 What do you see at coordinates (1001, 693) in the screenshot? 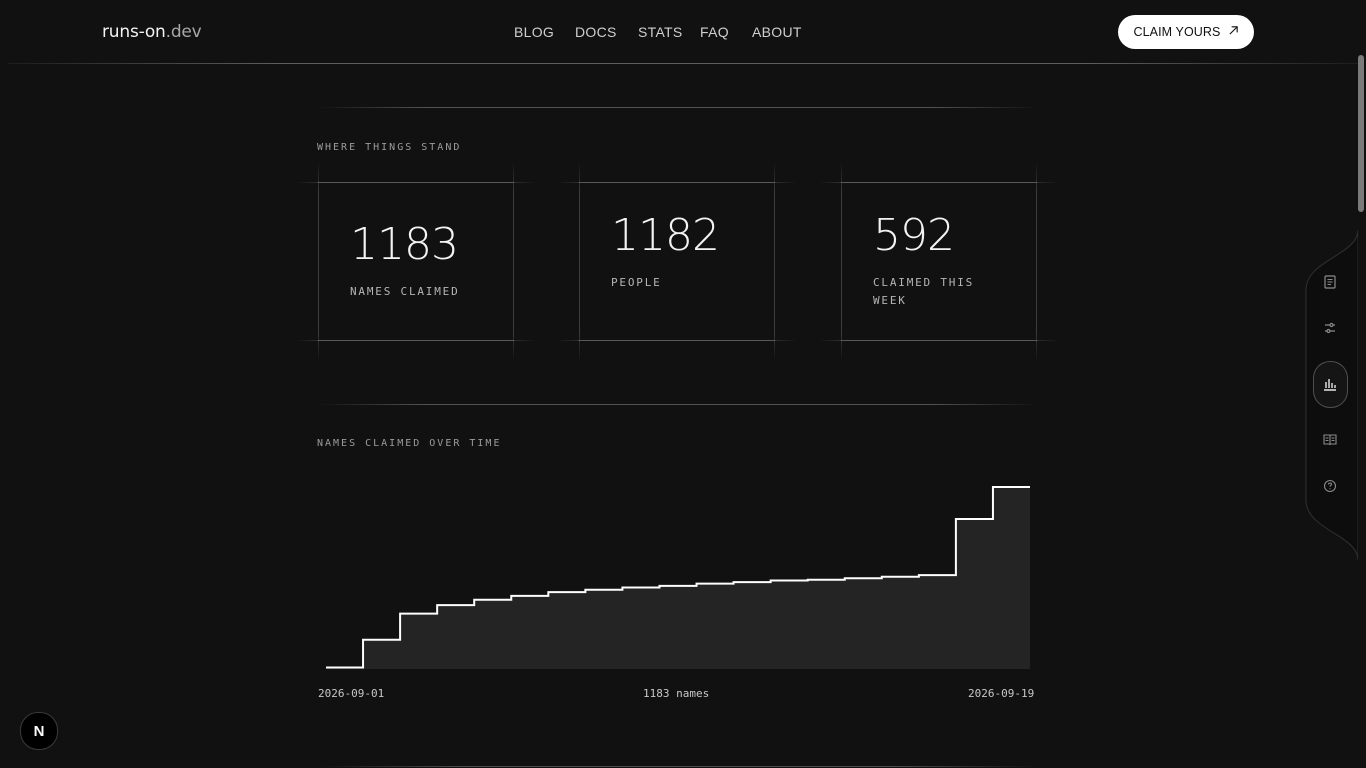
I see `x-axis-end-label: 2026-09-19` at bounding box center [1001, 693].